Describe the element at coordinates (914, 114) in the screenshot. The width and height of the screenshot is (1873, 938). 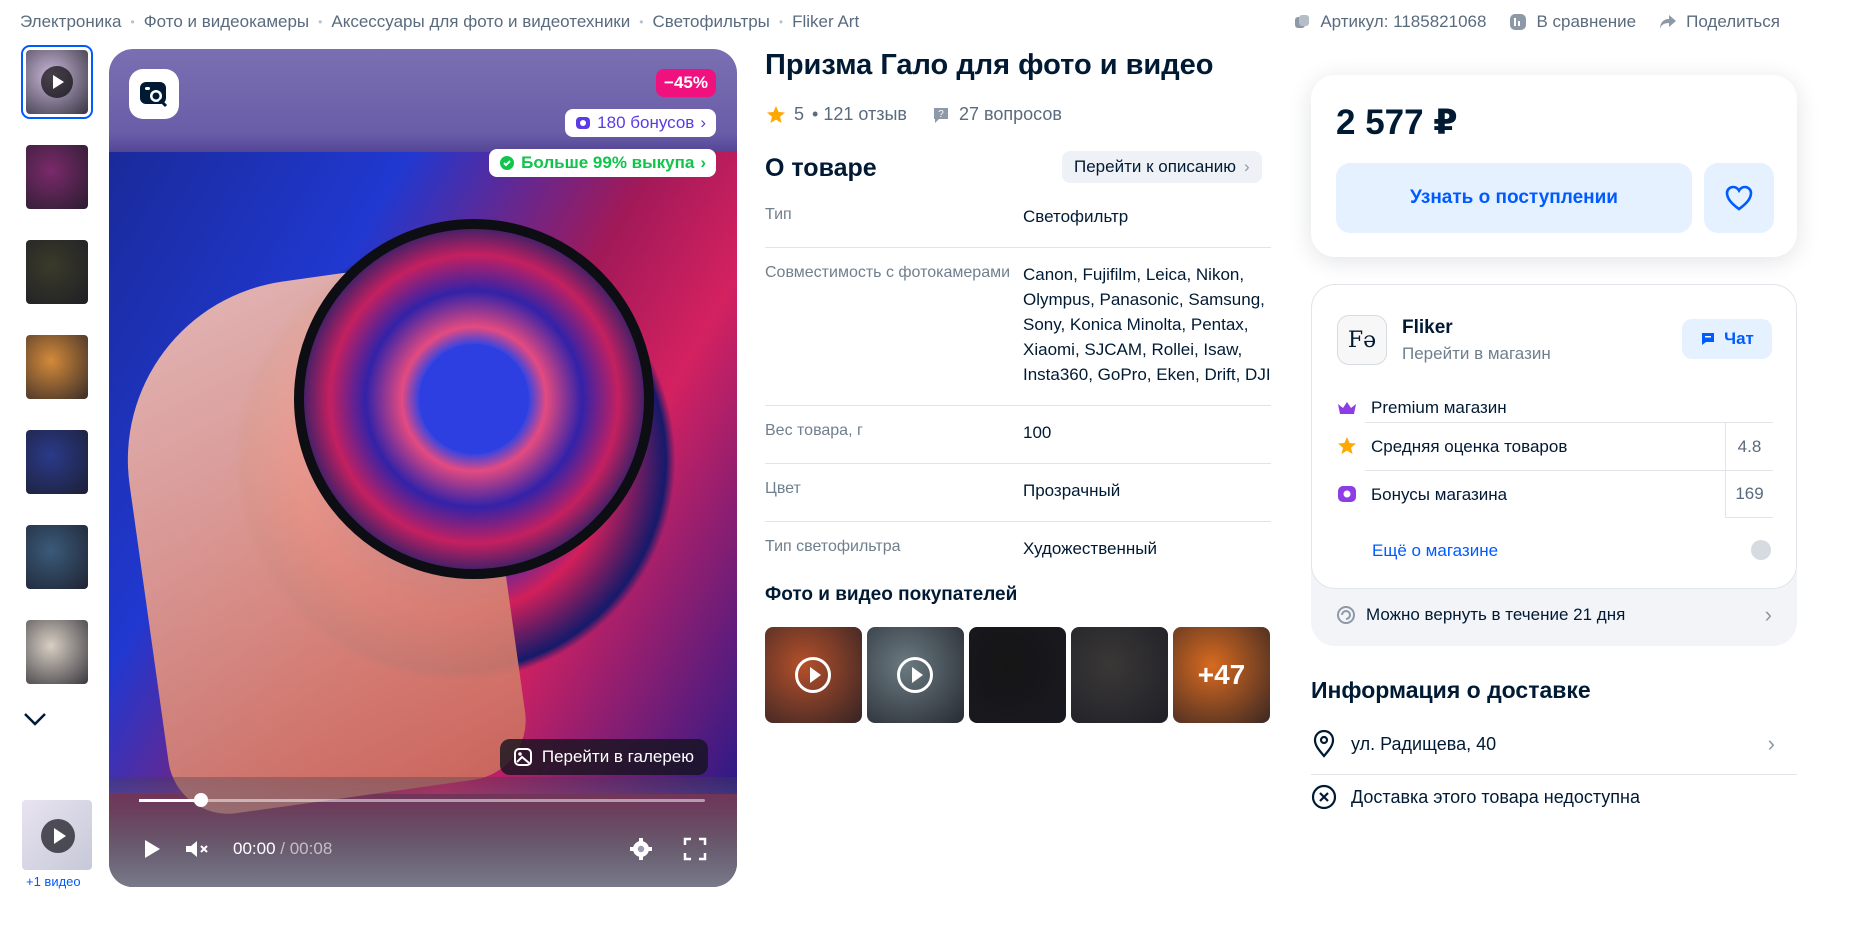
I see `rating-row: 5 • 121 отзыв ? 27 вопросов` at that location.